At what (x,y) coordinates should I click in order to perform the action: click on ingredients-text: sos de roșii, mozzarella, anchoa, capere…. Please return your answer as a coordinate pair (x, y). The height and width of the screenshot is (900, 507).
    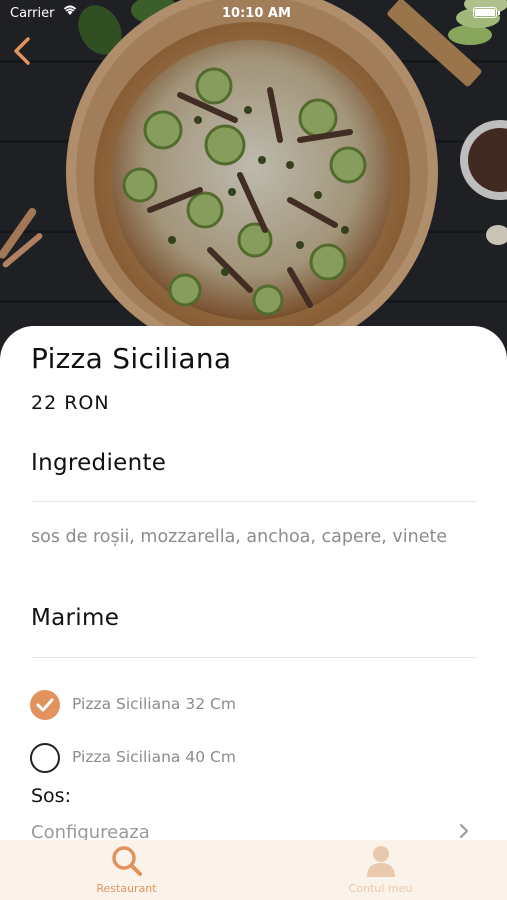
    Looking at the image, I should click on (239, 537).